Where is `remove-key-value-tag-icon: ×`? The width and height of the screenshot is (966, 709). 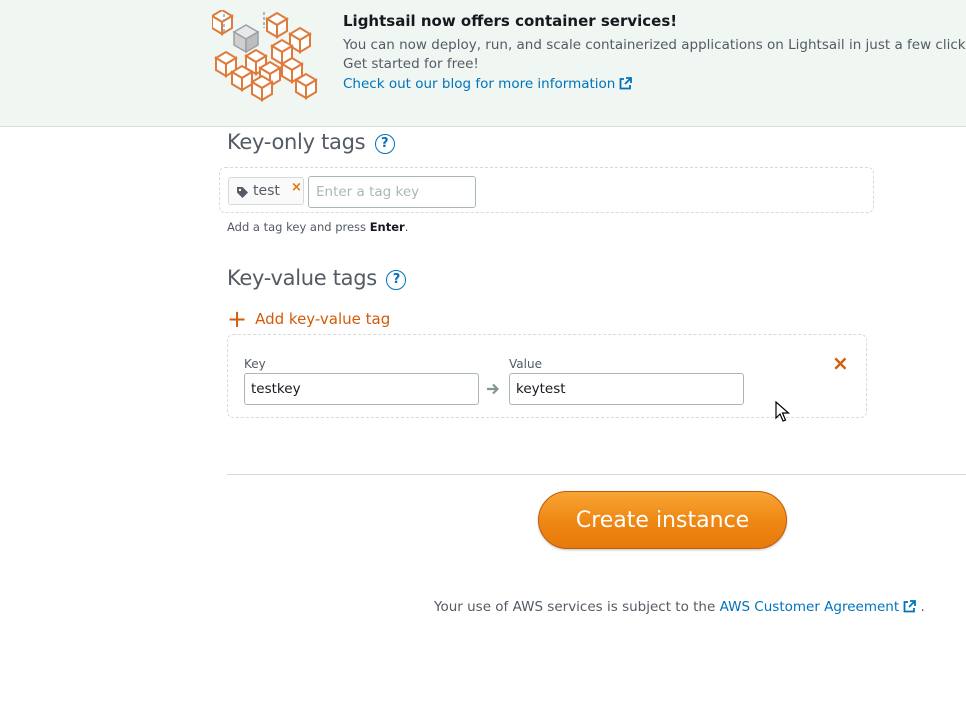
remove-key-value-tag-icon: × is located at coordinates (840, 363).